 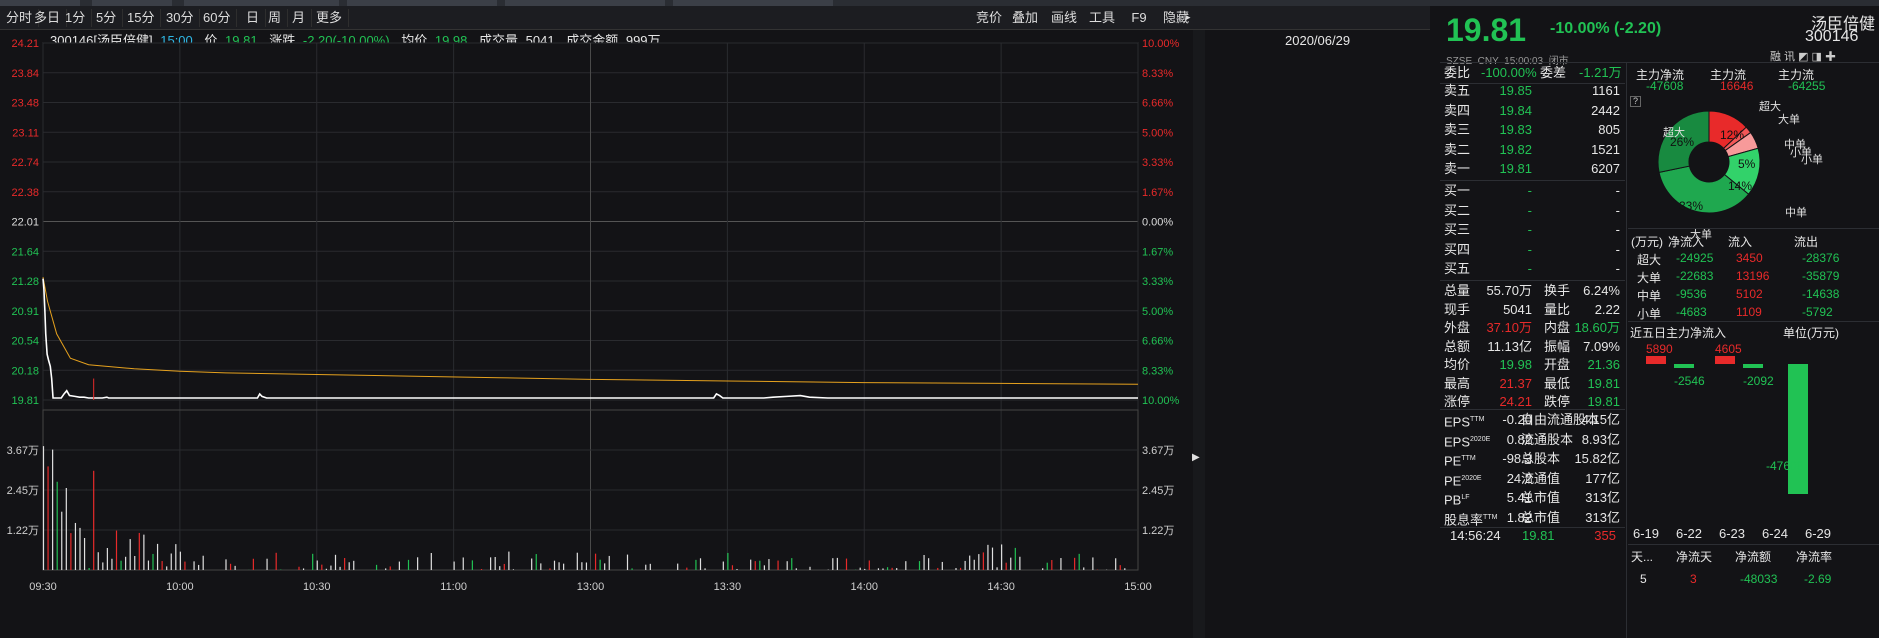 What do you see at coordinates (1617, 268) in the screenshot?
I see `bids-volume: -` at bounding box center [1617, 268].